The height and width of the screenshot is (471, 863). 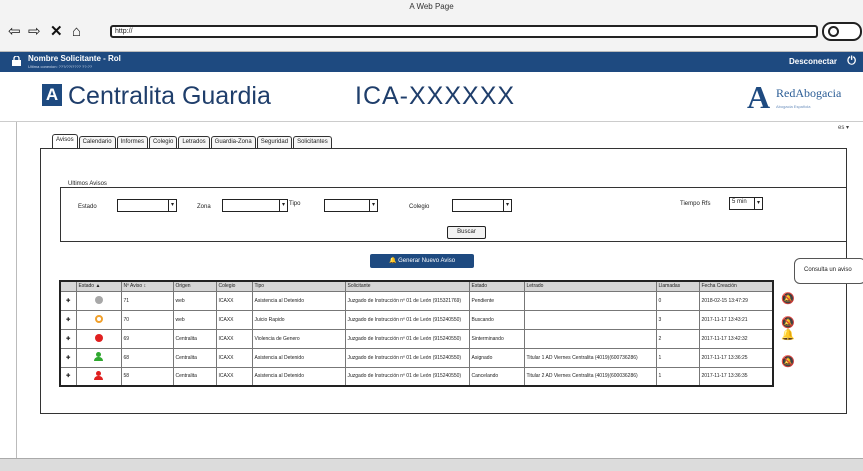 What do you see at coordinates (813, 61) in the screenshot?
I see `logout-link: Desconectar` at bounding box center [813, 61].